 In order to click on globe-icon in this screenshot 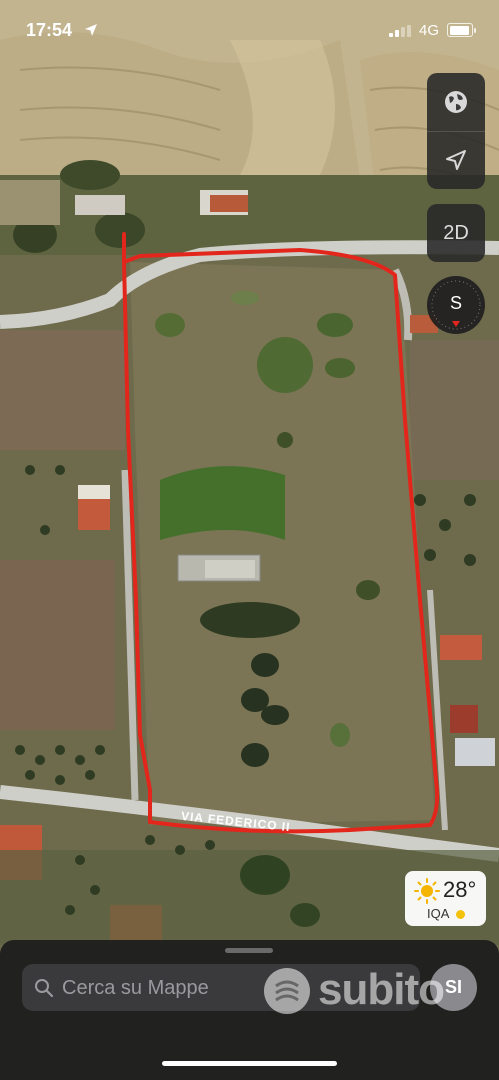, I will do `click(456, 102)`.